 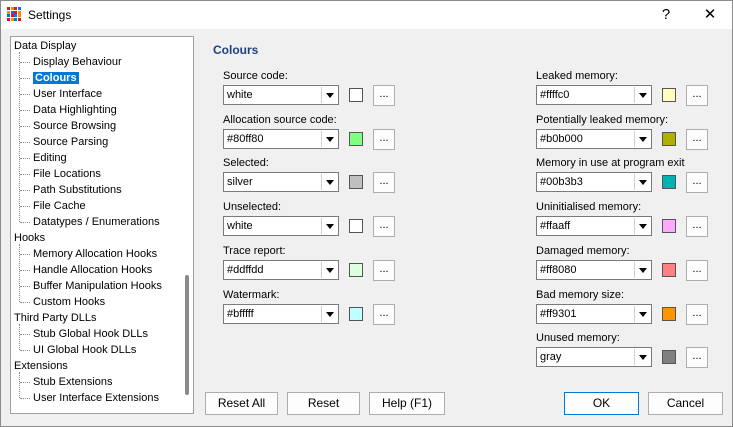 I want to click on colour-dropdown-value: silver, so click(x=240, y=182).